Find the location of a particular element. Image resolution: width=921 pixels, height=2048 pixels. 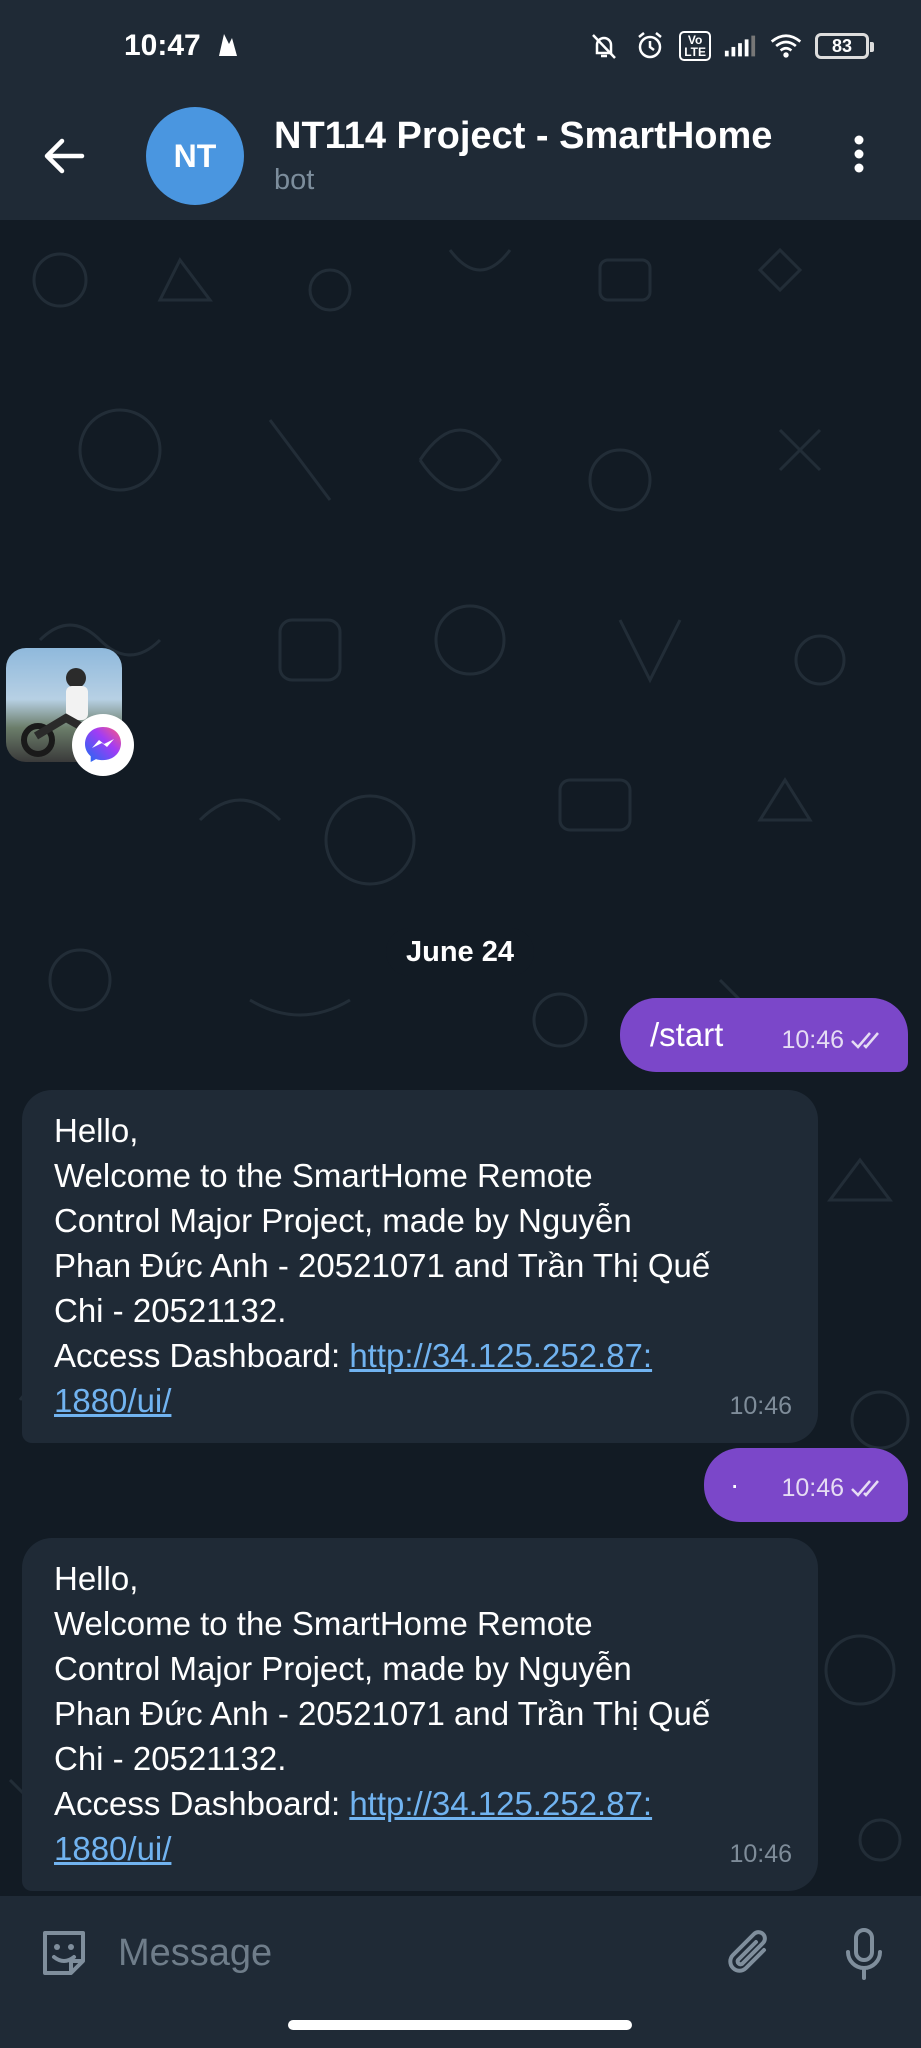

status-left: 10:47 is located at coordinates (184, 46).